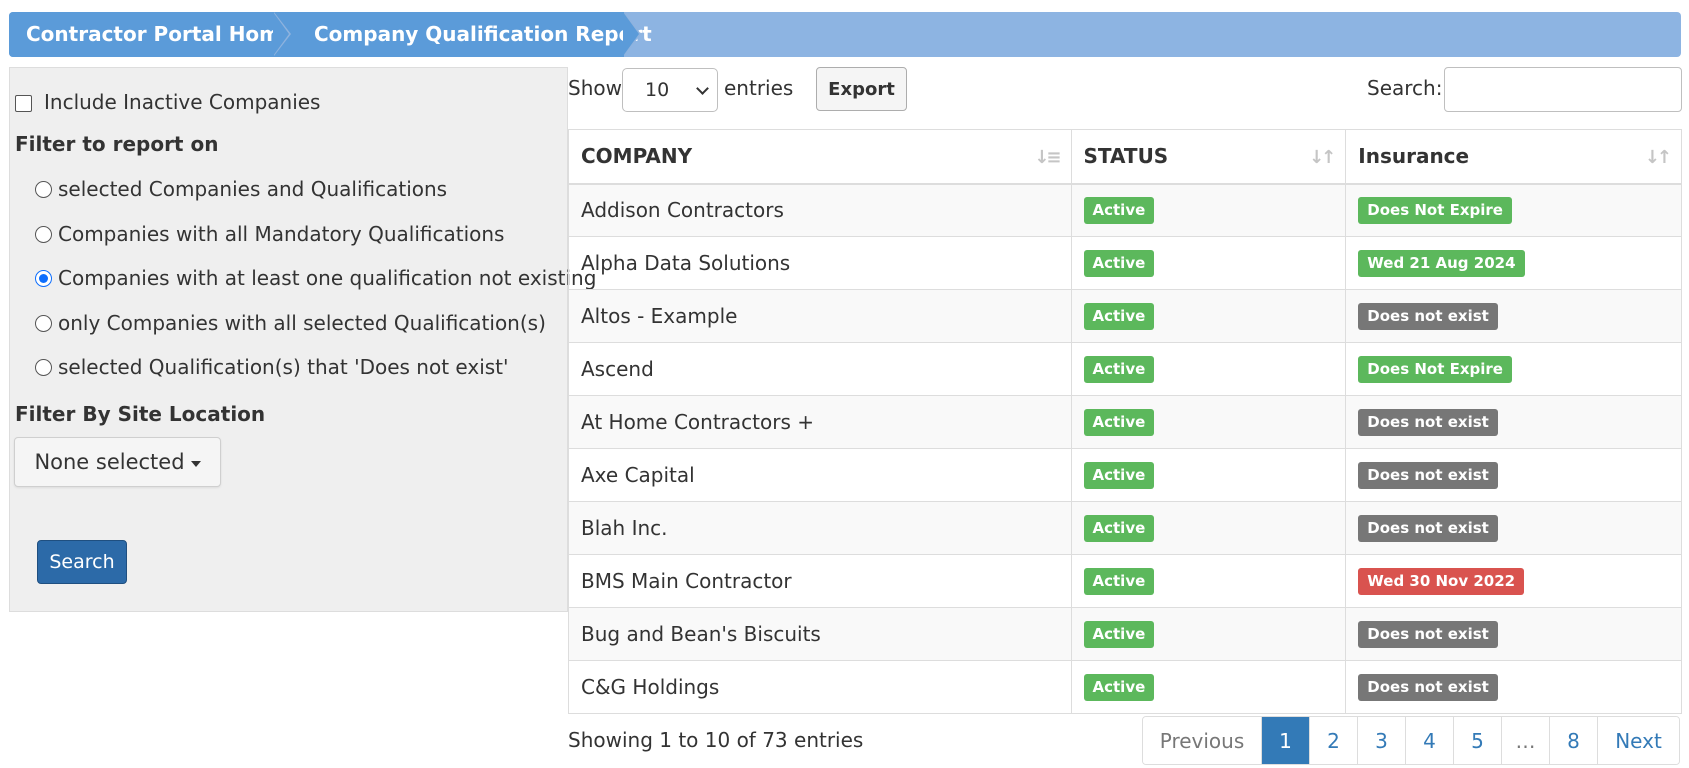  What do you see at coordinates (1285, 740) in the screenshot?
I see `pagination-page-1: 1` at bounding box center [1285, 740].